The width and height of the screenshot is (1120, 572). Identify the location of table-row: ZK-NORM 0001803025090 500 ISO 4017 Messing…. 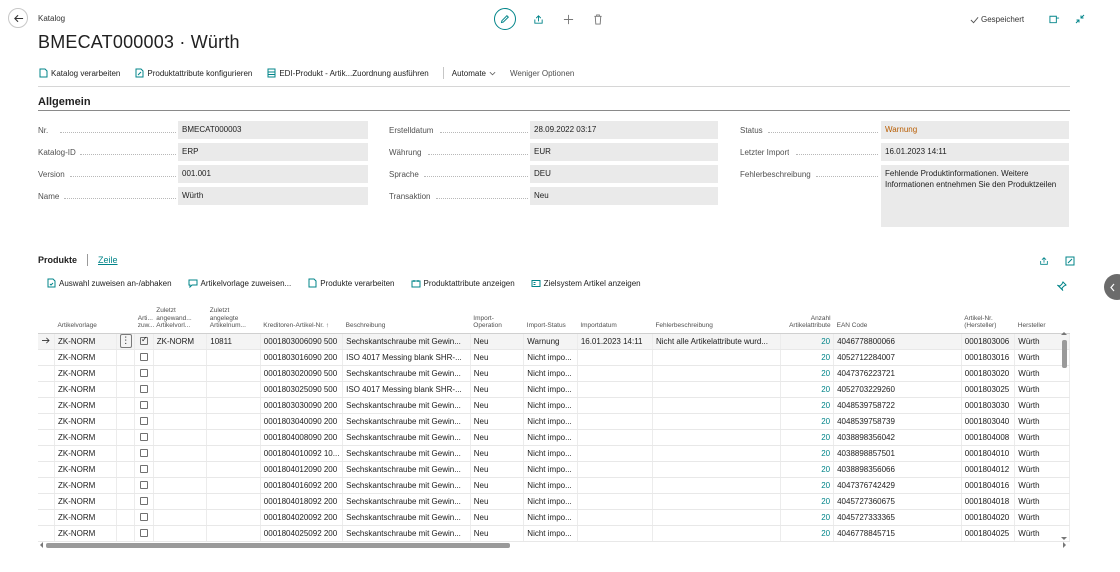
(554, 389).